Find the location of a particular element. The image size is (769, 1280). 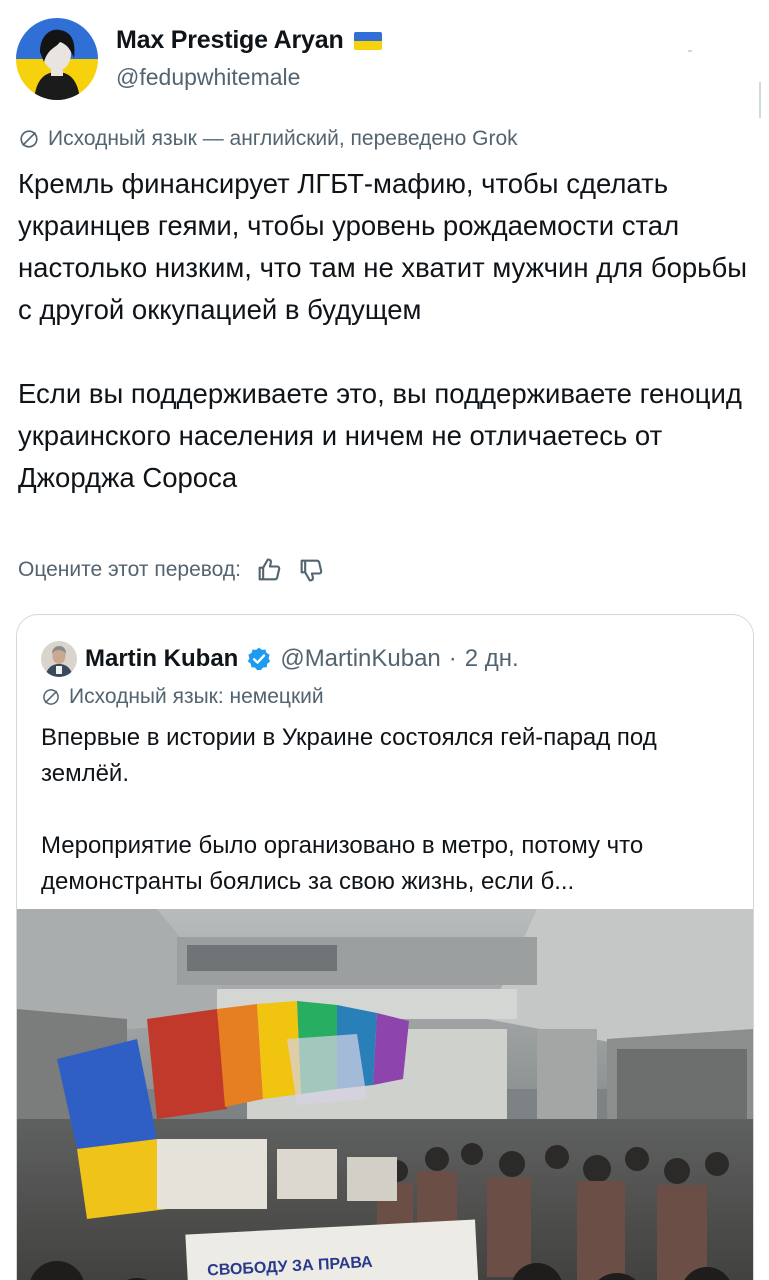

ukraine-flag-icon is located at coordinates (367, 40).